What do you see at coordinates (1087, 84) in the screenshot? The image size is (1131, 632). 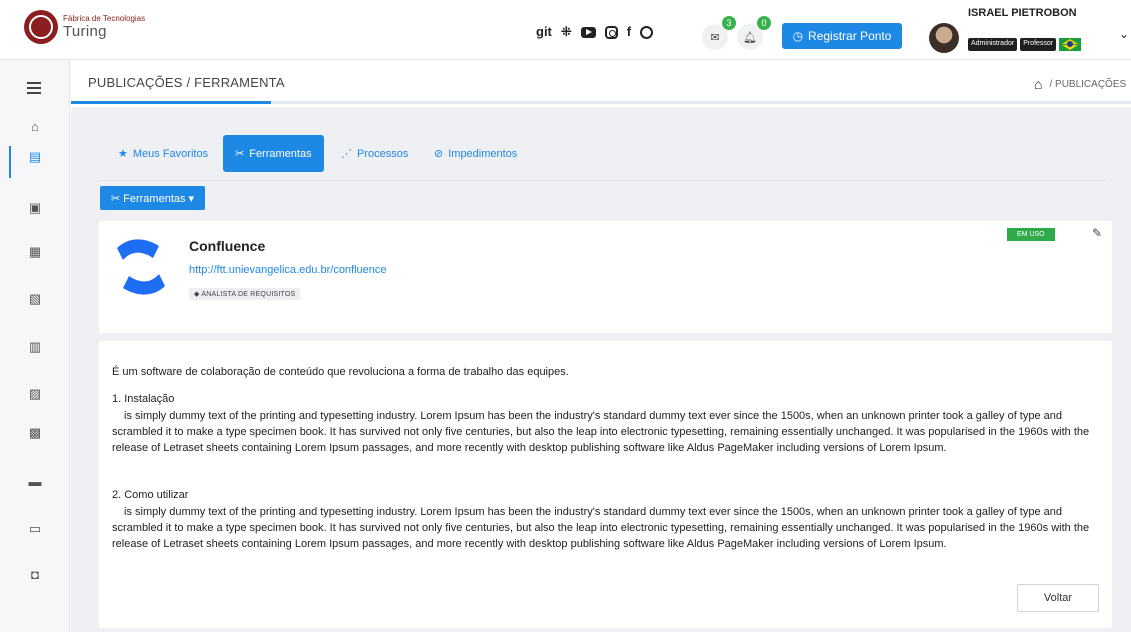 I see `breadcrumb-item: / PUBLICAÇÕES` at bounding box center [1087, 84].